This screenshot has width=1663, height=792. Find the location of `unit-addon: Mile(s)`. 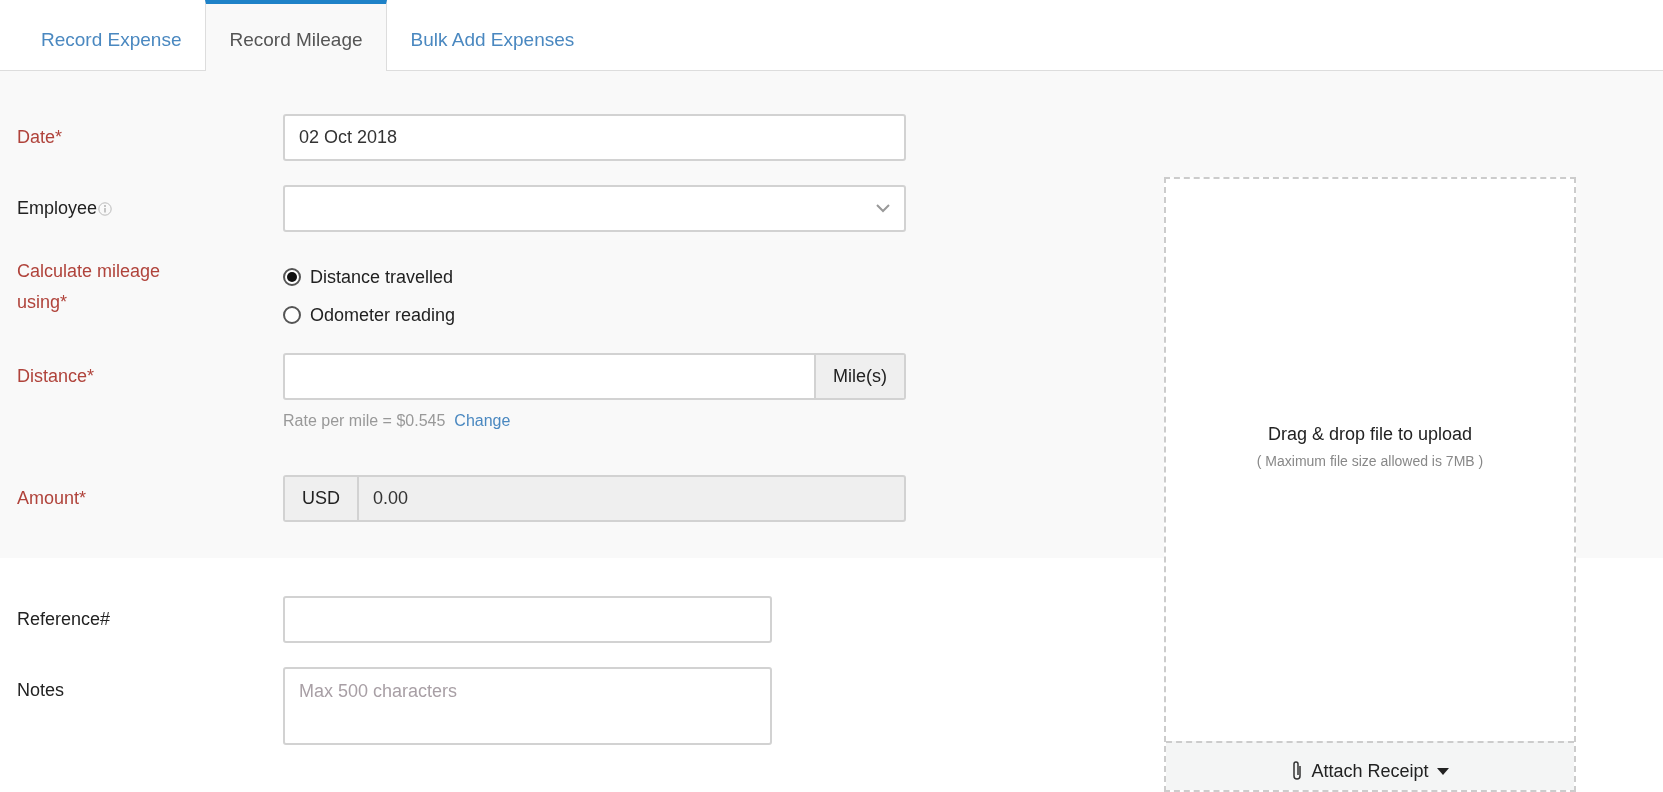

unit-addon: Mile(s) is located at coordinates (859, 376).